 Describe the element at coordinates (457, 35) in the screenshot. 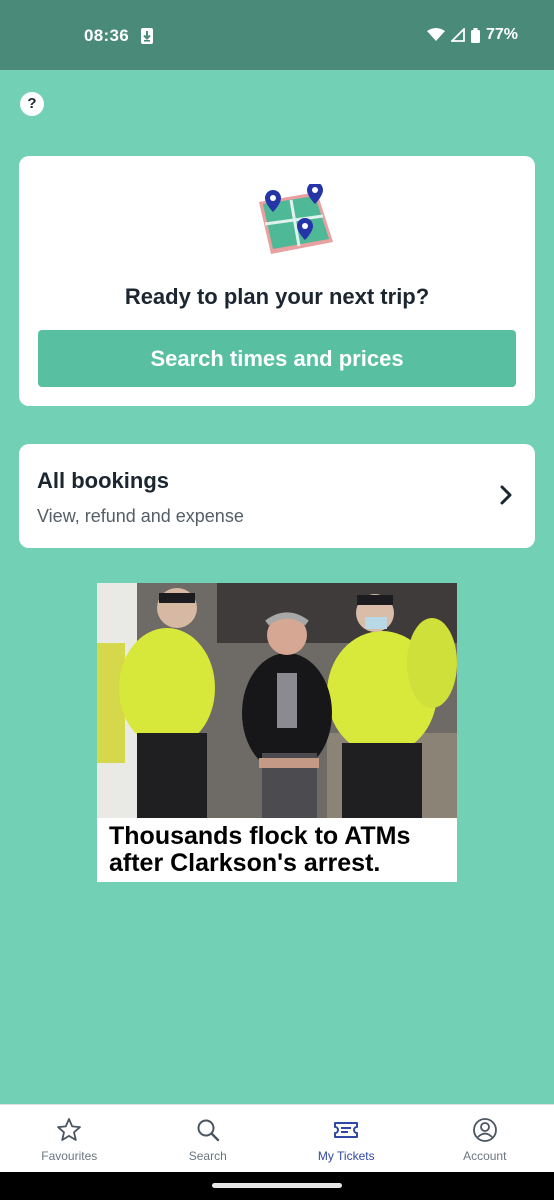

I see `signal-icon` at that location.